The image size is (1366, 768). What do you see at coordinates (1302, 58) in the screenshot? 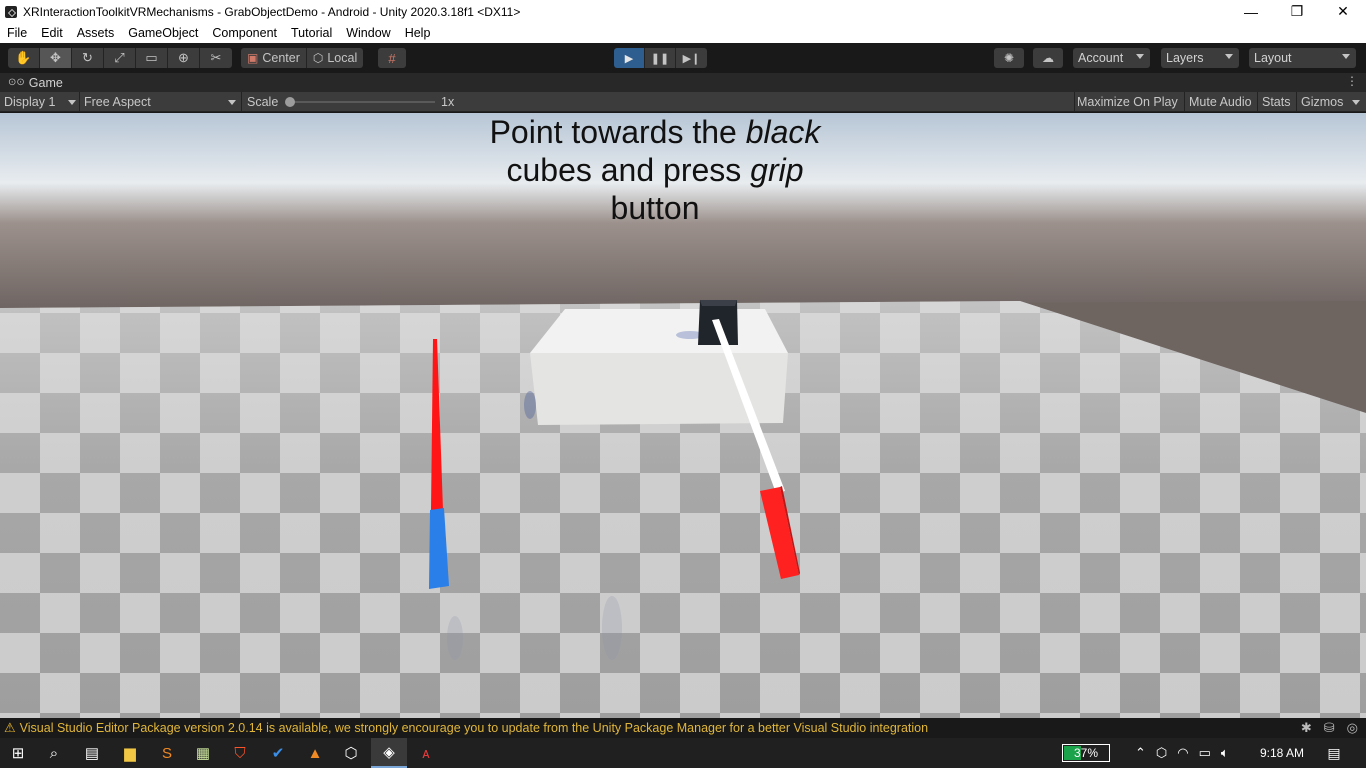
I see `layout-dropdown: Layout` at bounding box center [1302, 58].